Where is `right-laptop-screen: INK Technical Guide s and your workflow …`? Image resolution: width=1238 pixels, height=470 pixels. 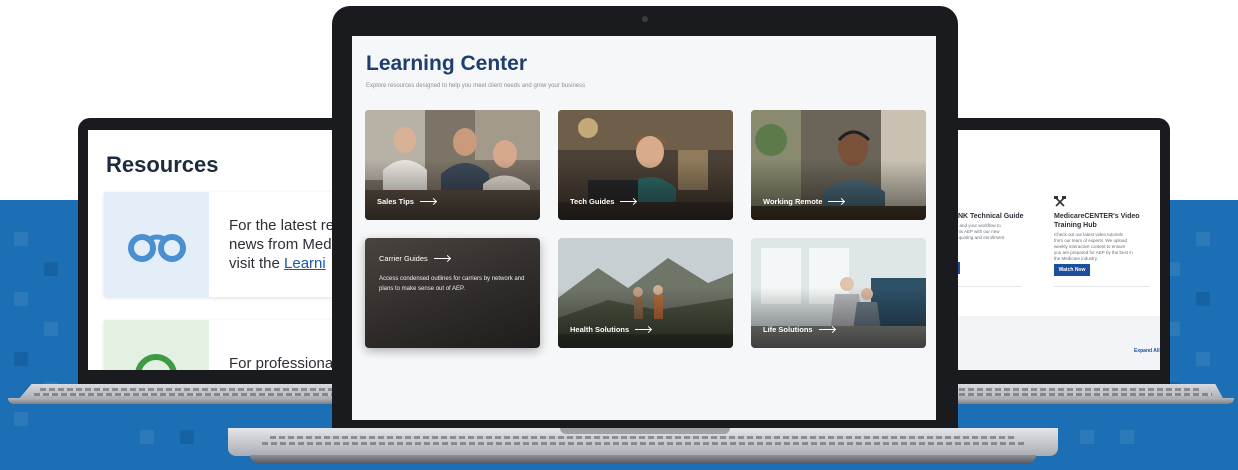
right-laptop-screen: INK Technical Guide s and your workflow … is located at coordinates (1050, 250).